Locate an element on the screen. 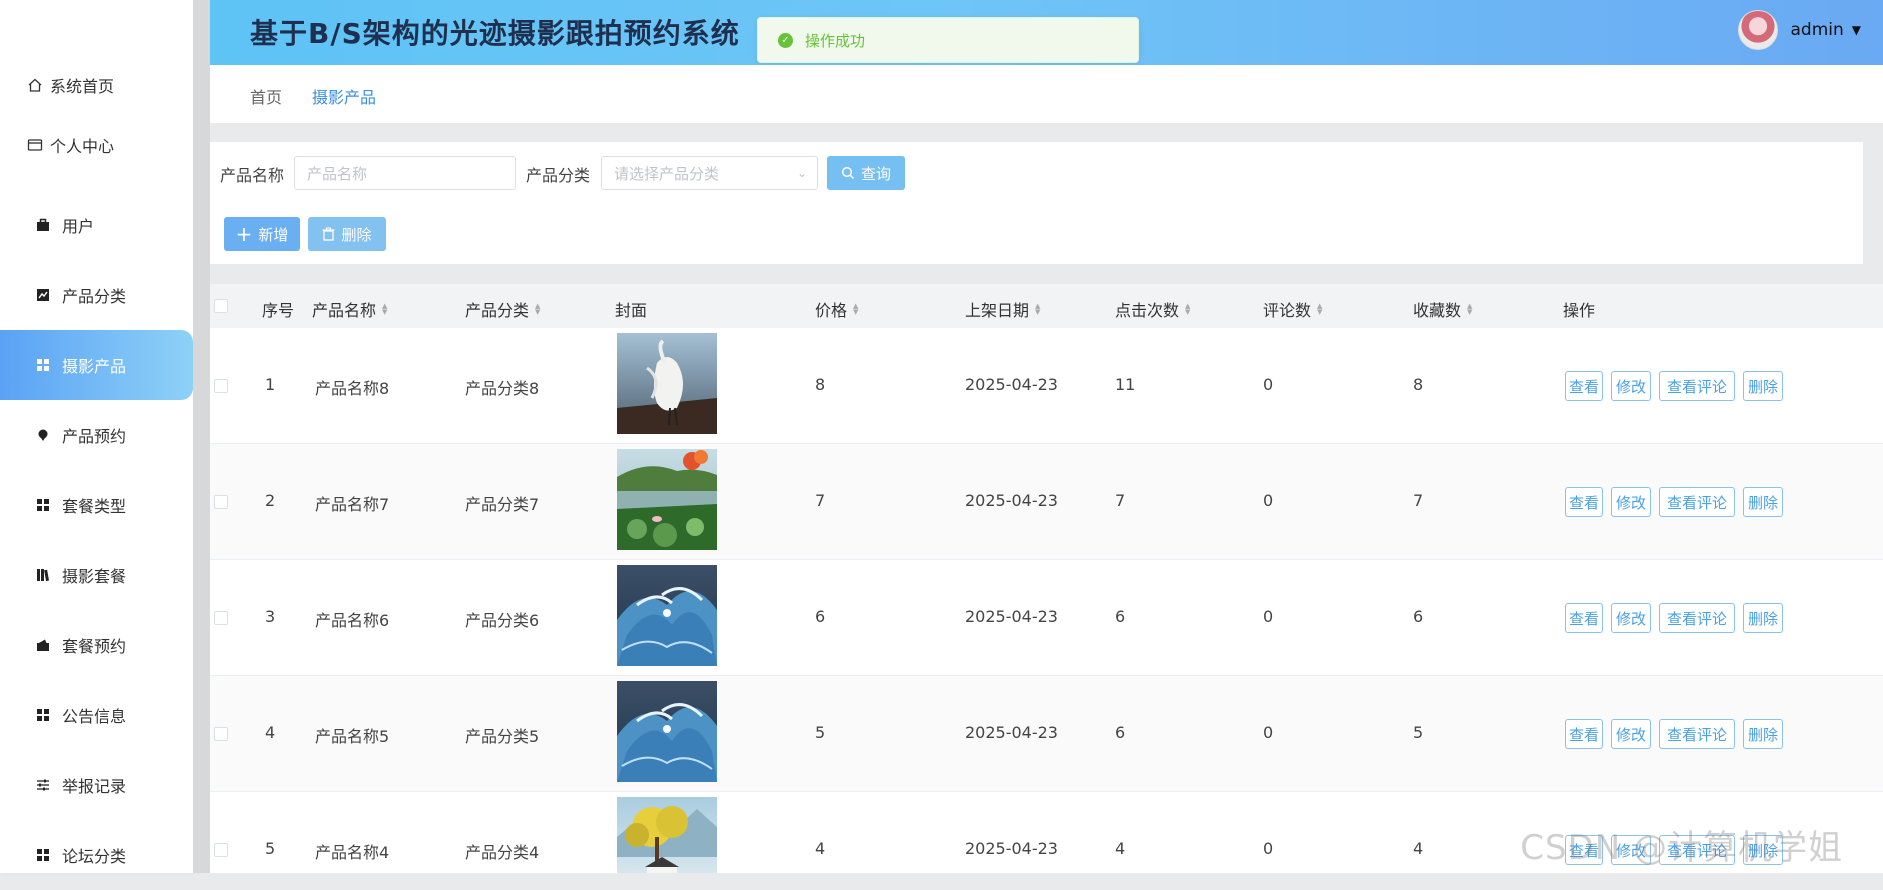  cell-favorites: 5 is located at coordinates (1418, 732).